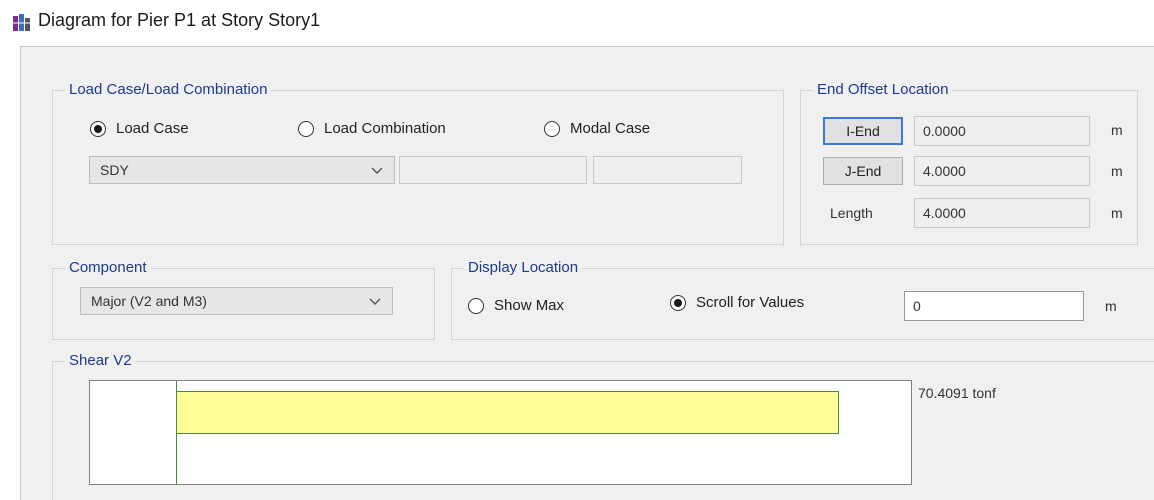  Describe the element at coordinates (1002, 213) in the screenshot. I see `length-value: 4.0000` at that location.